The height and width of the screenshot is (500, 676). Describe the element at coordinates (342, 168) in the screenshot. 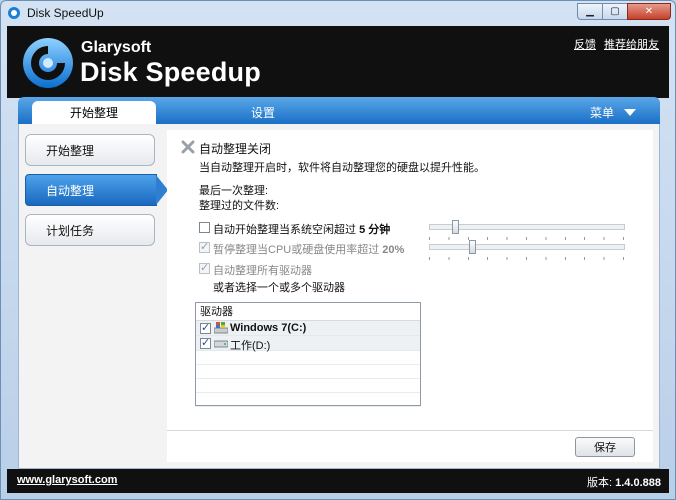

I see `status-description: 当自动整理开启时，软件将自动整理您的硬盘以提升性能。` at that location.